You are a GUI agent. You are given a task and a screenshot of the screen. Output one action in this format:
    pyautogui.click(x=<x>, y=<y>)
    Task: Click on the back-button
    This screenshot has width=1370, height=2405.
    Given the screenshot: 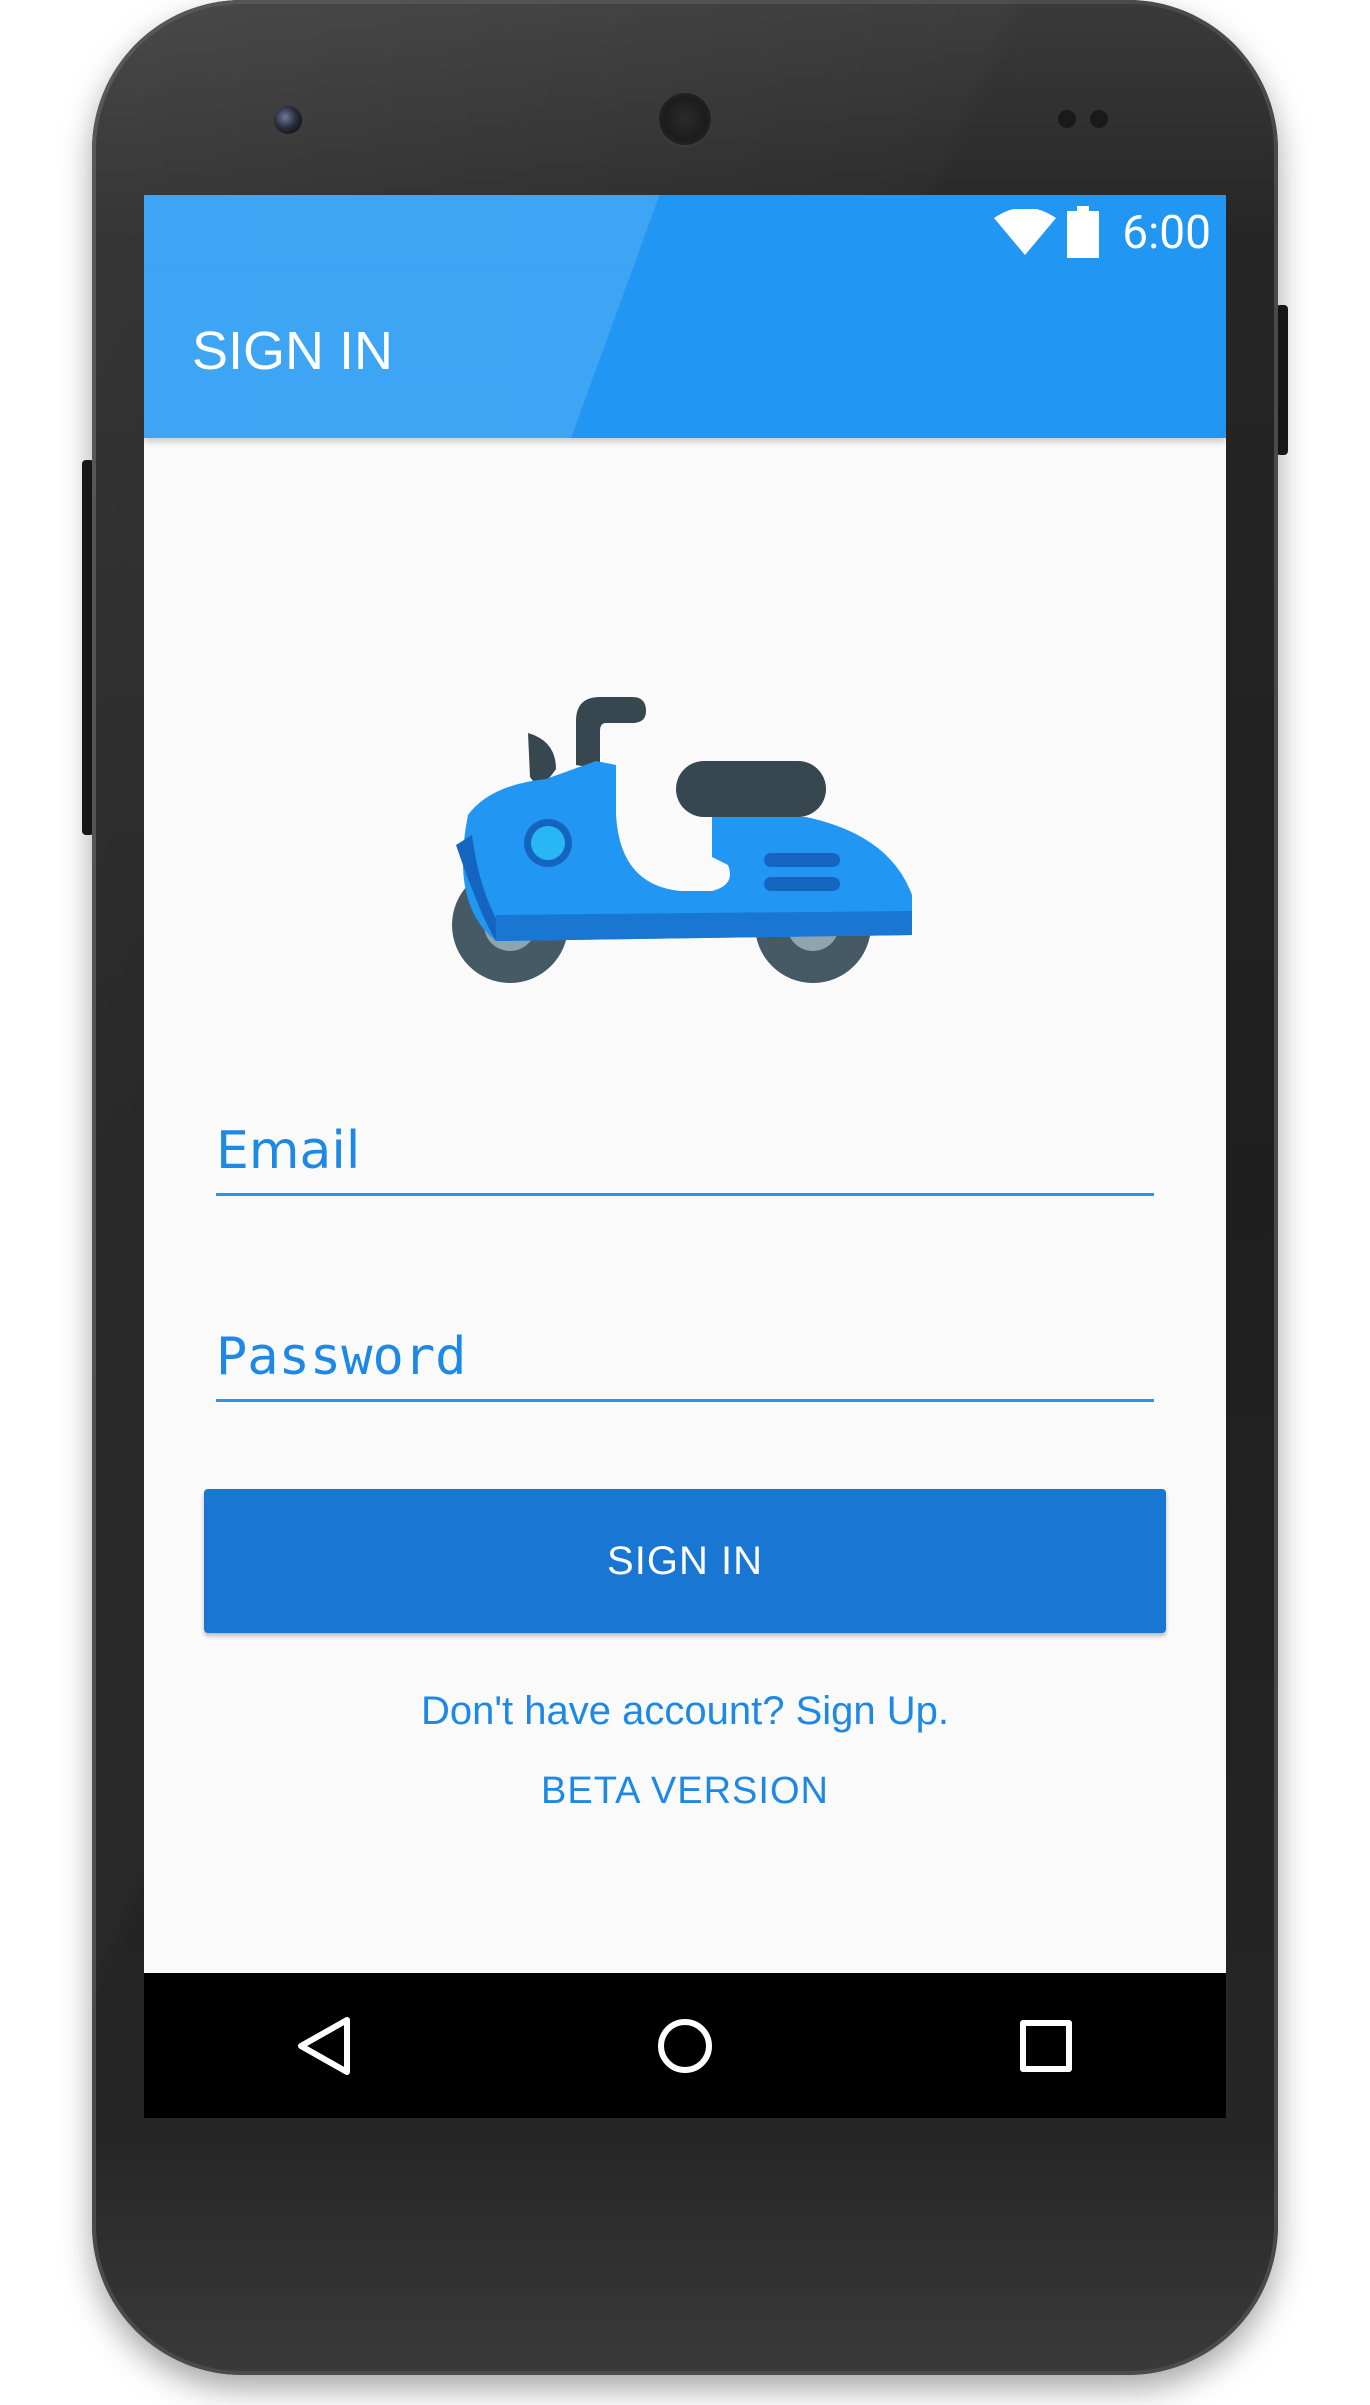 What is the action you would take?
    pyautogui.click(x=324, y=2045)
    